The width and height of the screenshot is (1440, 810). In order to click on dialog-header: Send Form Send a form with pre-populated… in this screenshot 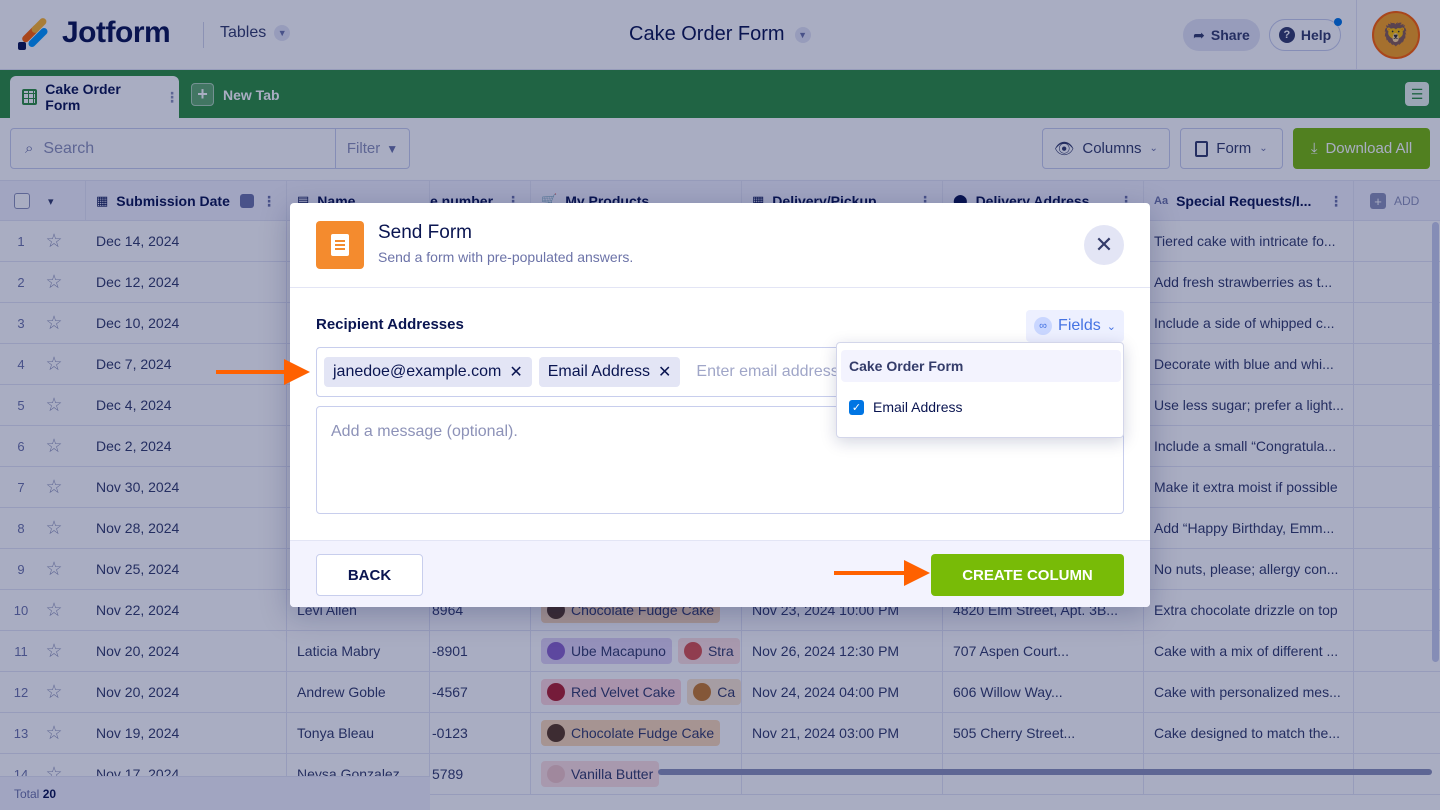, I will do `click(720, 245)`.